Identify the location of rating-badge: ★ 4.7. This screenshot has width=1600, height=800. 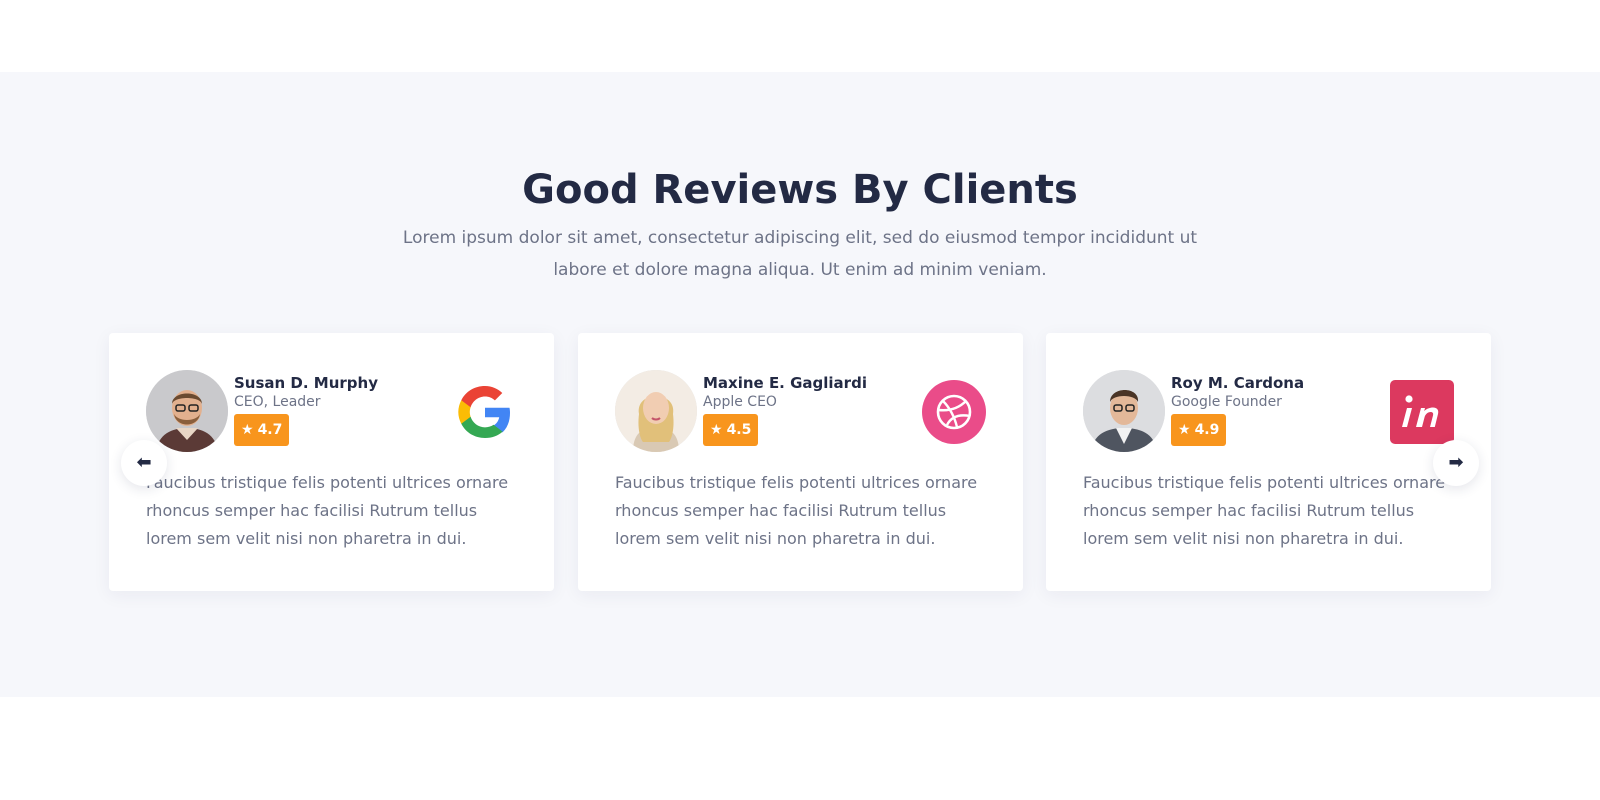
(262, 430).